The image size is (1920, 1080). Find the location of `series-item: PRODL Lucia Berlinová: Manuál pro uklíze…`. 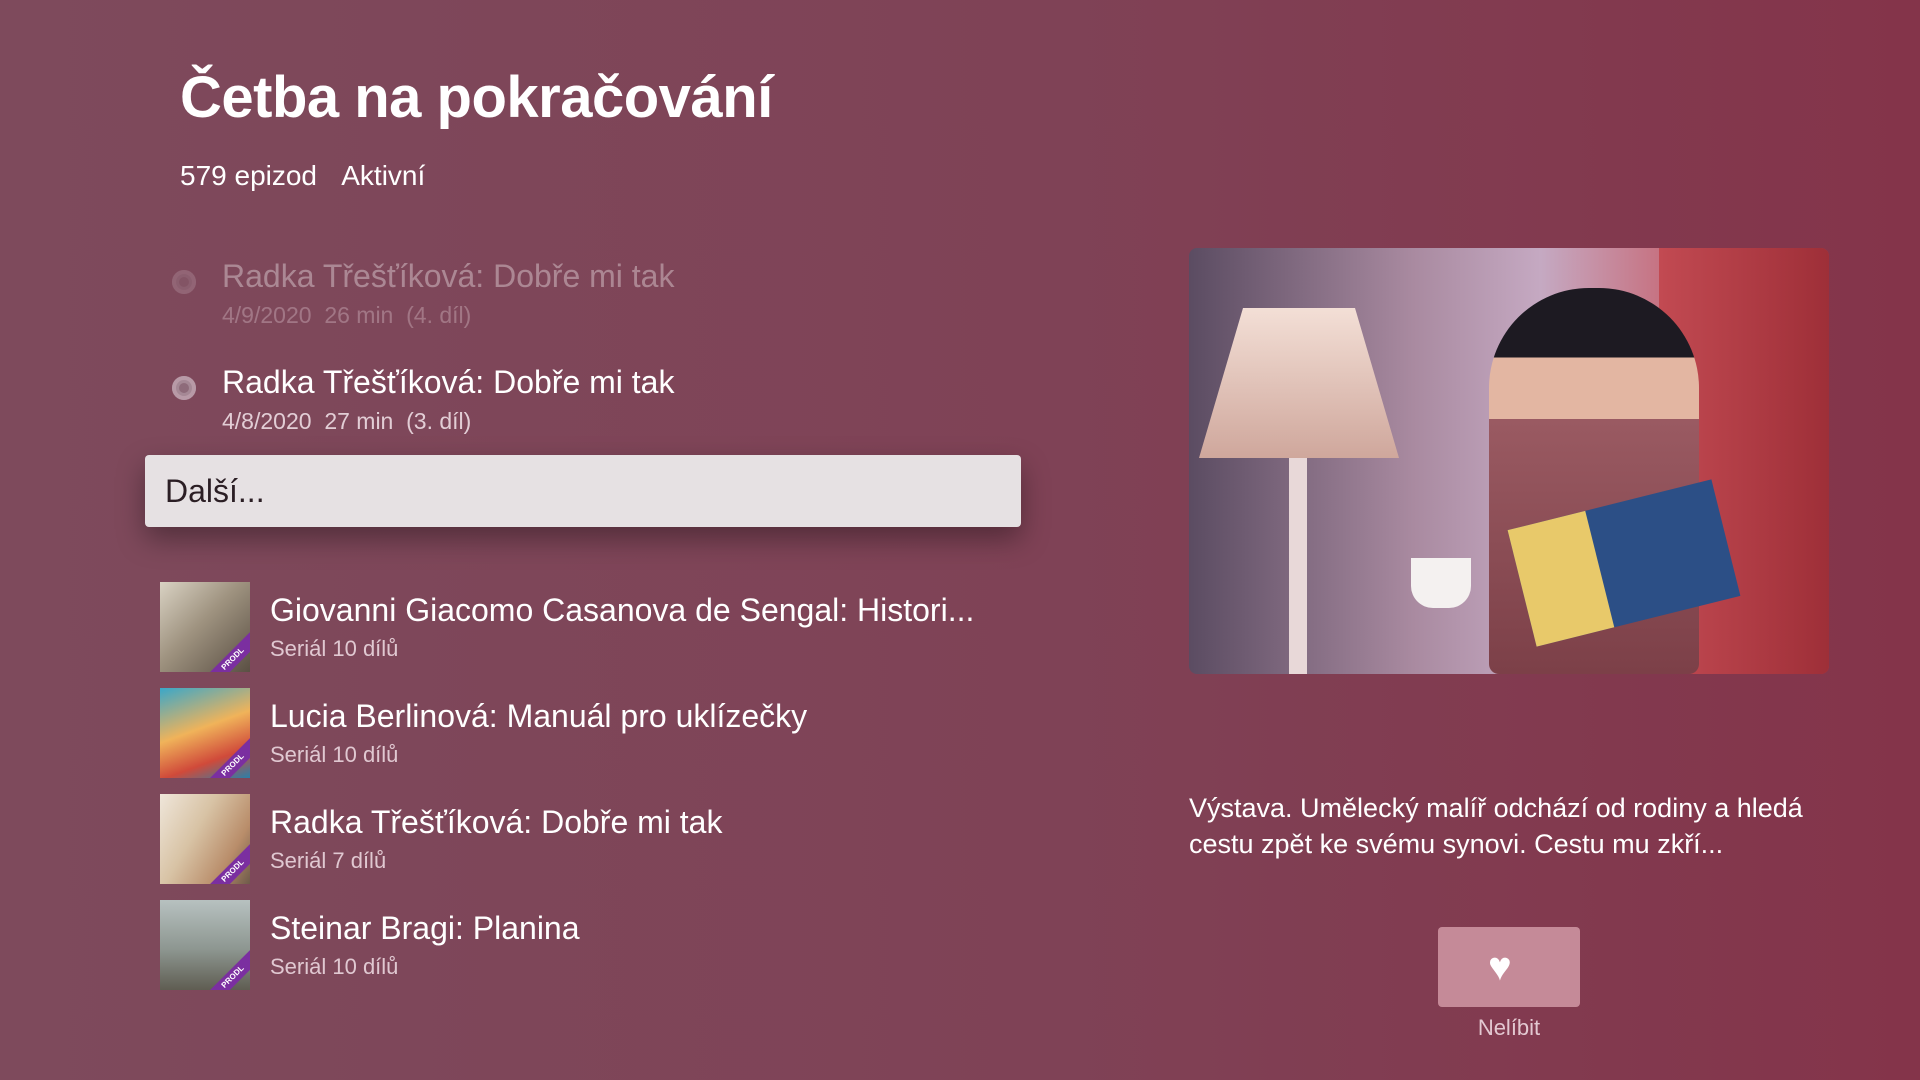

series-item: PRODL Lucia Berlinová: Manuál pro uklíze… is located at coordinates (590, 733).